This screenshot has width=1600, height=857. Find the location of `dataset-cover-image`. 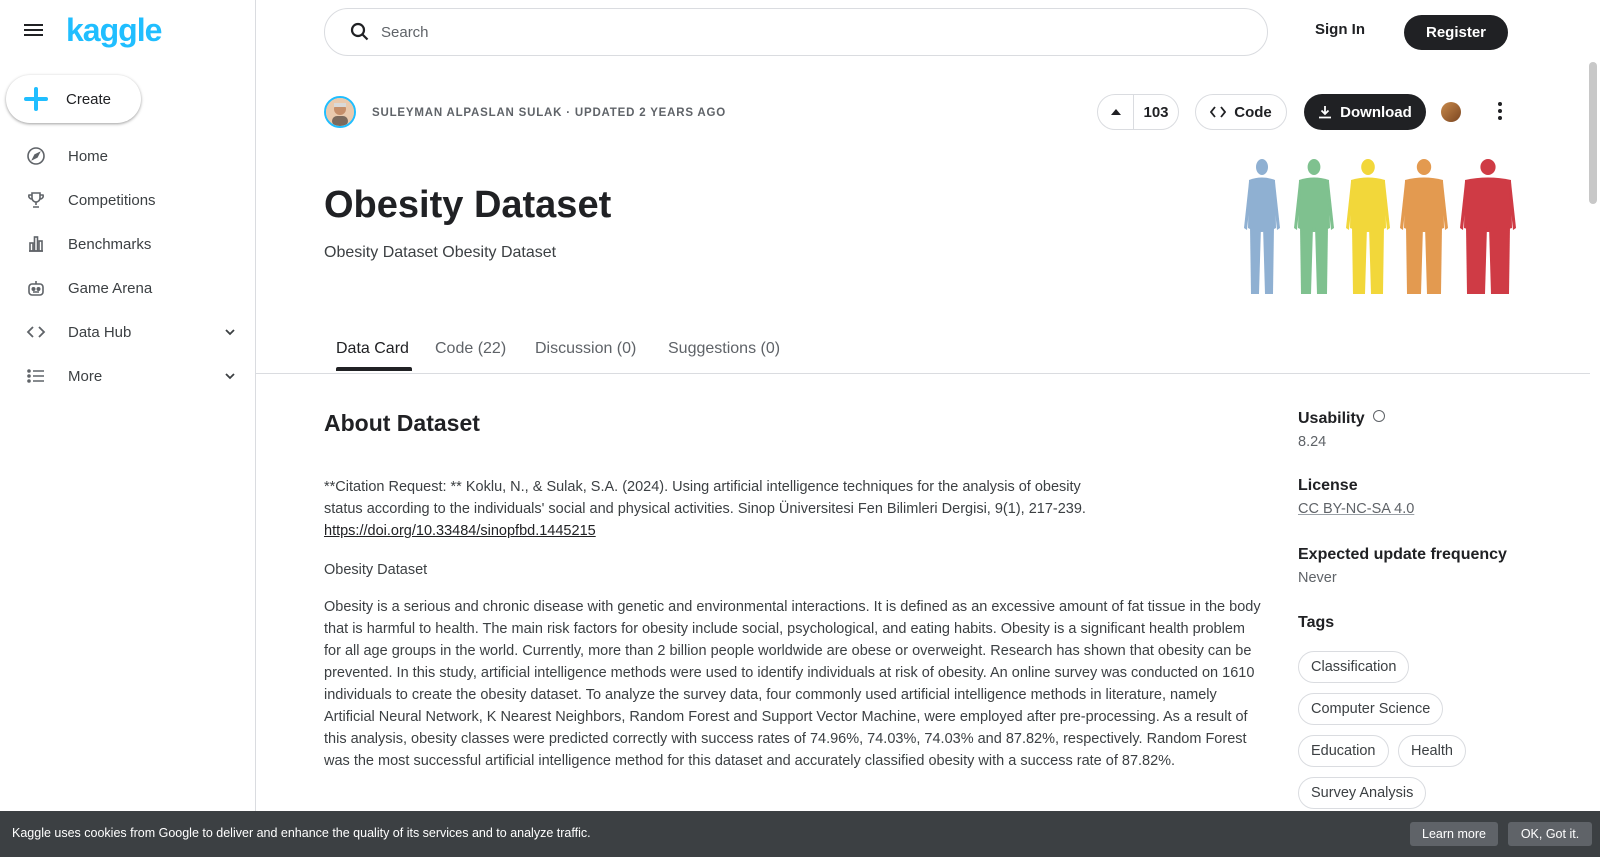

dataset-cover-image is located at coordinates (1380, 226).